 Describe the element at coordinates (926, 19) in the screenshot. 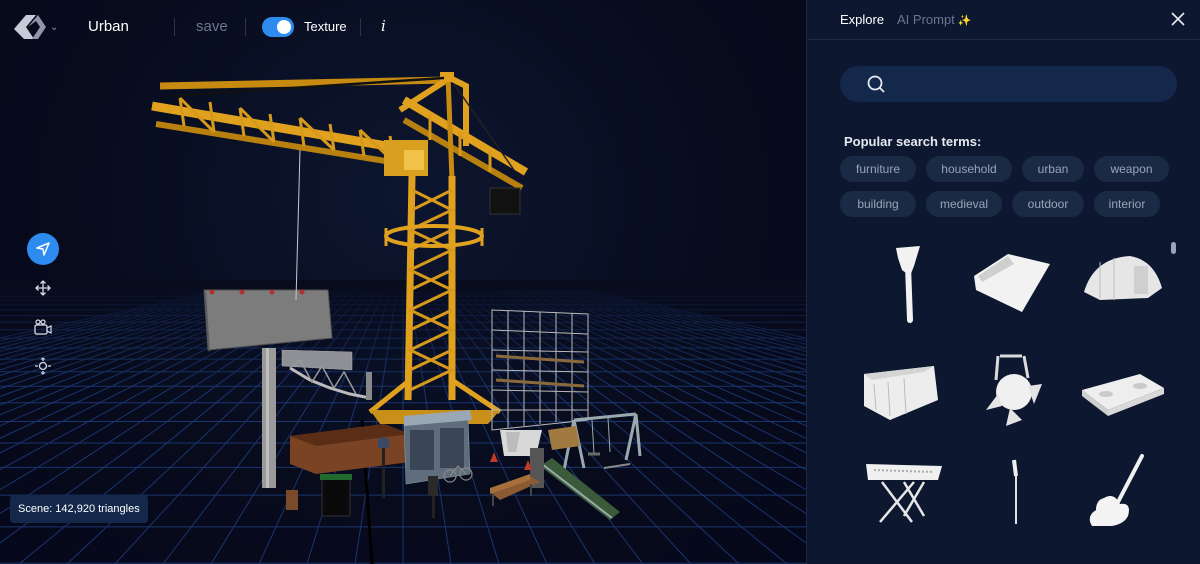

I see `tab-ai-prompt-label: AI Prompt` at that location.